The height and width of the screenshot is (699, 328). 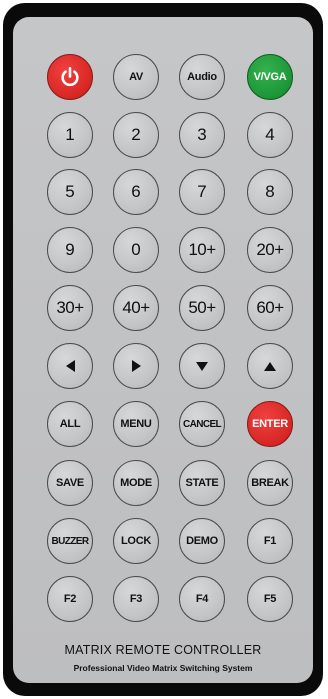 I want to click on av-label: AV, so click(x=136, y=77).